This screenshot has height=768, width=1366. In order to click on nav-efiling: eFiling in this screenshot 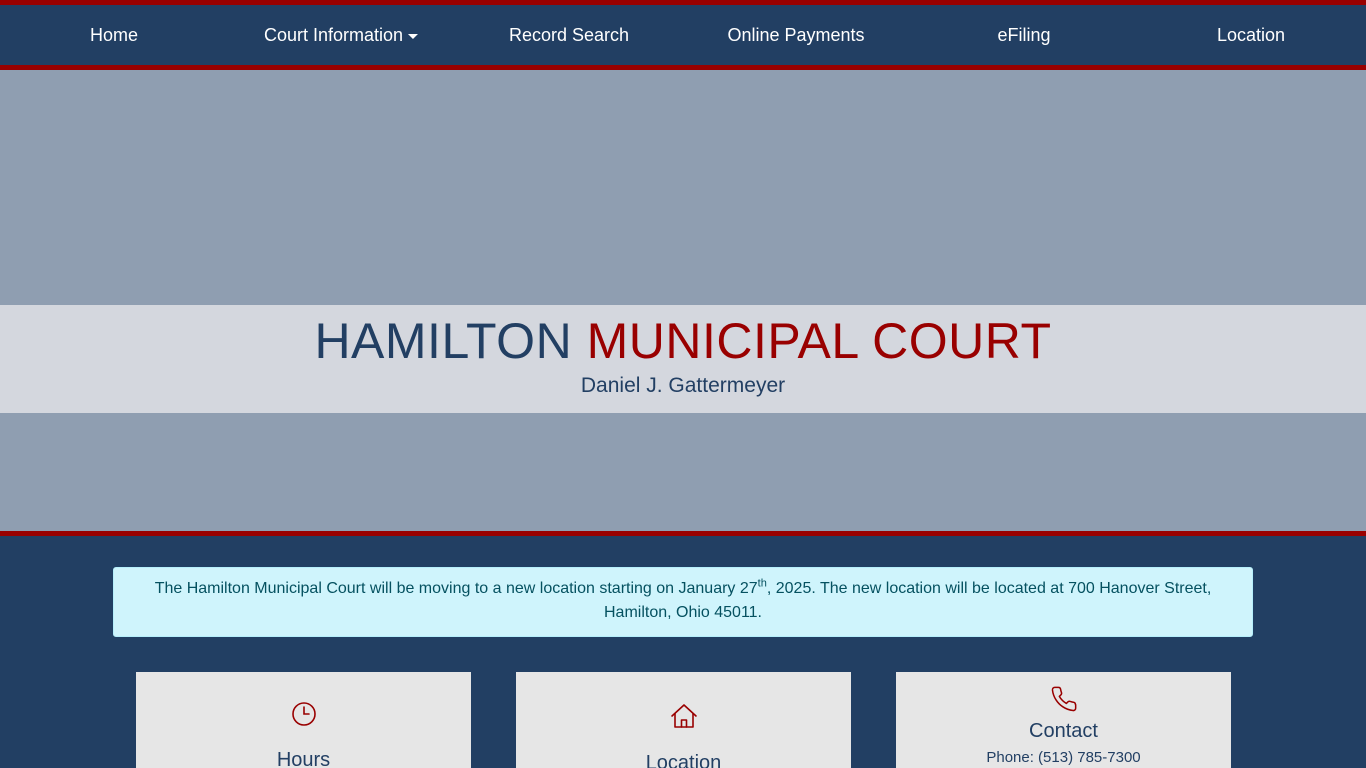, I will do `click(1023, 35)`.